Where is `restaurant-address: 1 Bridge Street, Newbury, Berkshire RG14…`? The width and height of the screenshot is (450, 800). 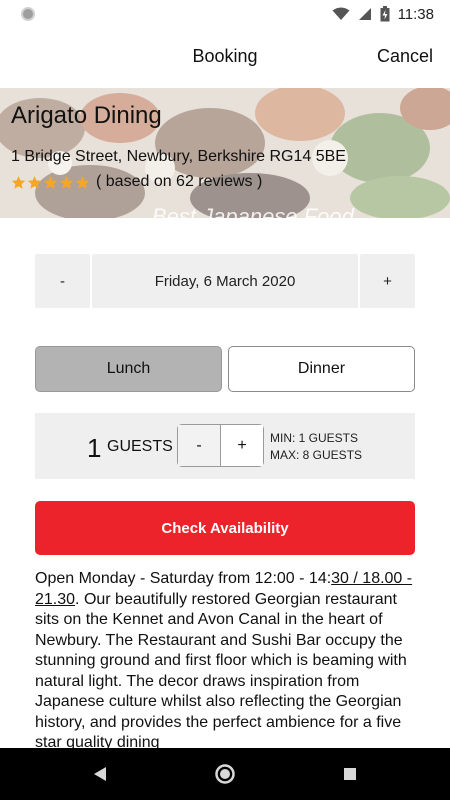
restaurant-address: 1 Bridge Street, Newbury, Berkshire RG14… is located at coordinates (178, 156).